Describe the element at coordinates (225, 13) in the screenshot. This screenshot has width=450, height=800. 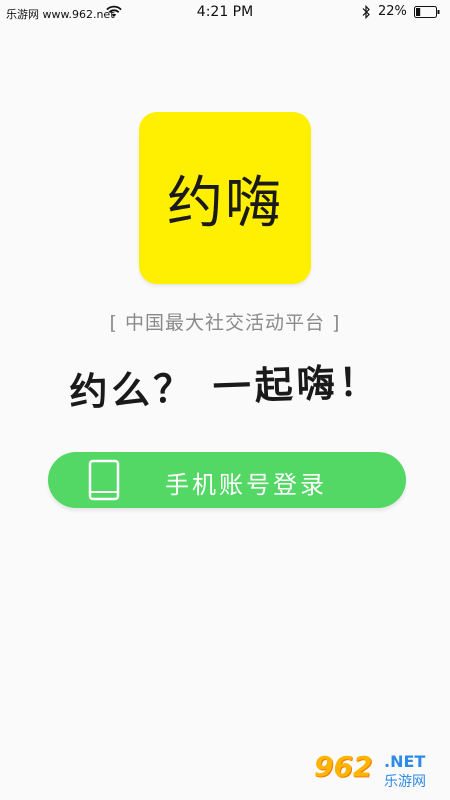
I see `status-bar: 乐游网 www.962.net 4:21 PM 22%` at that location.